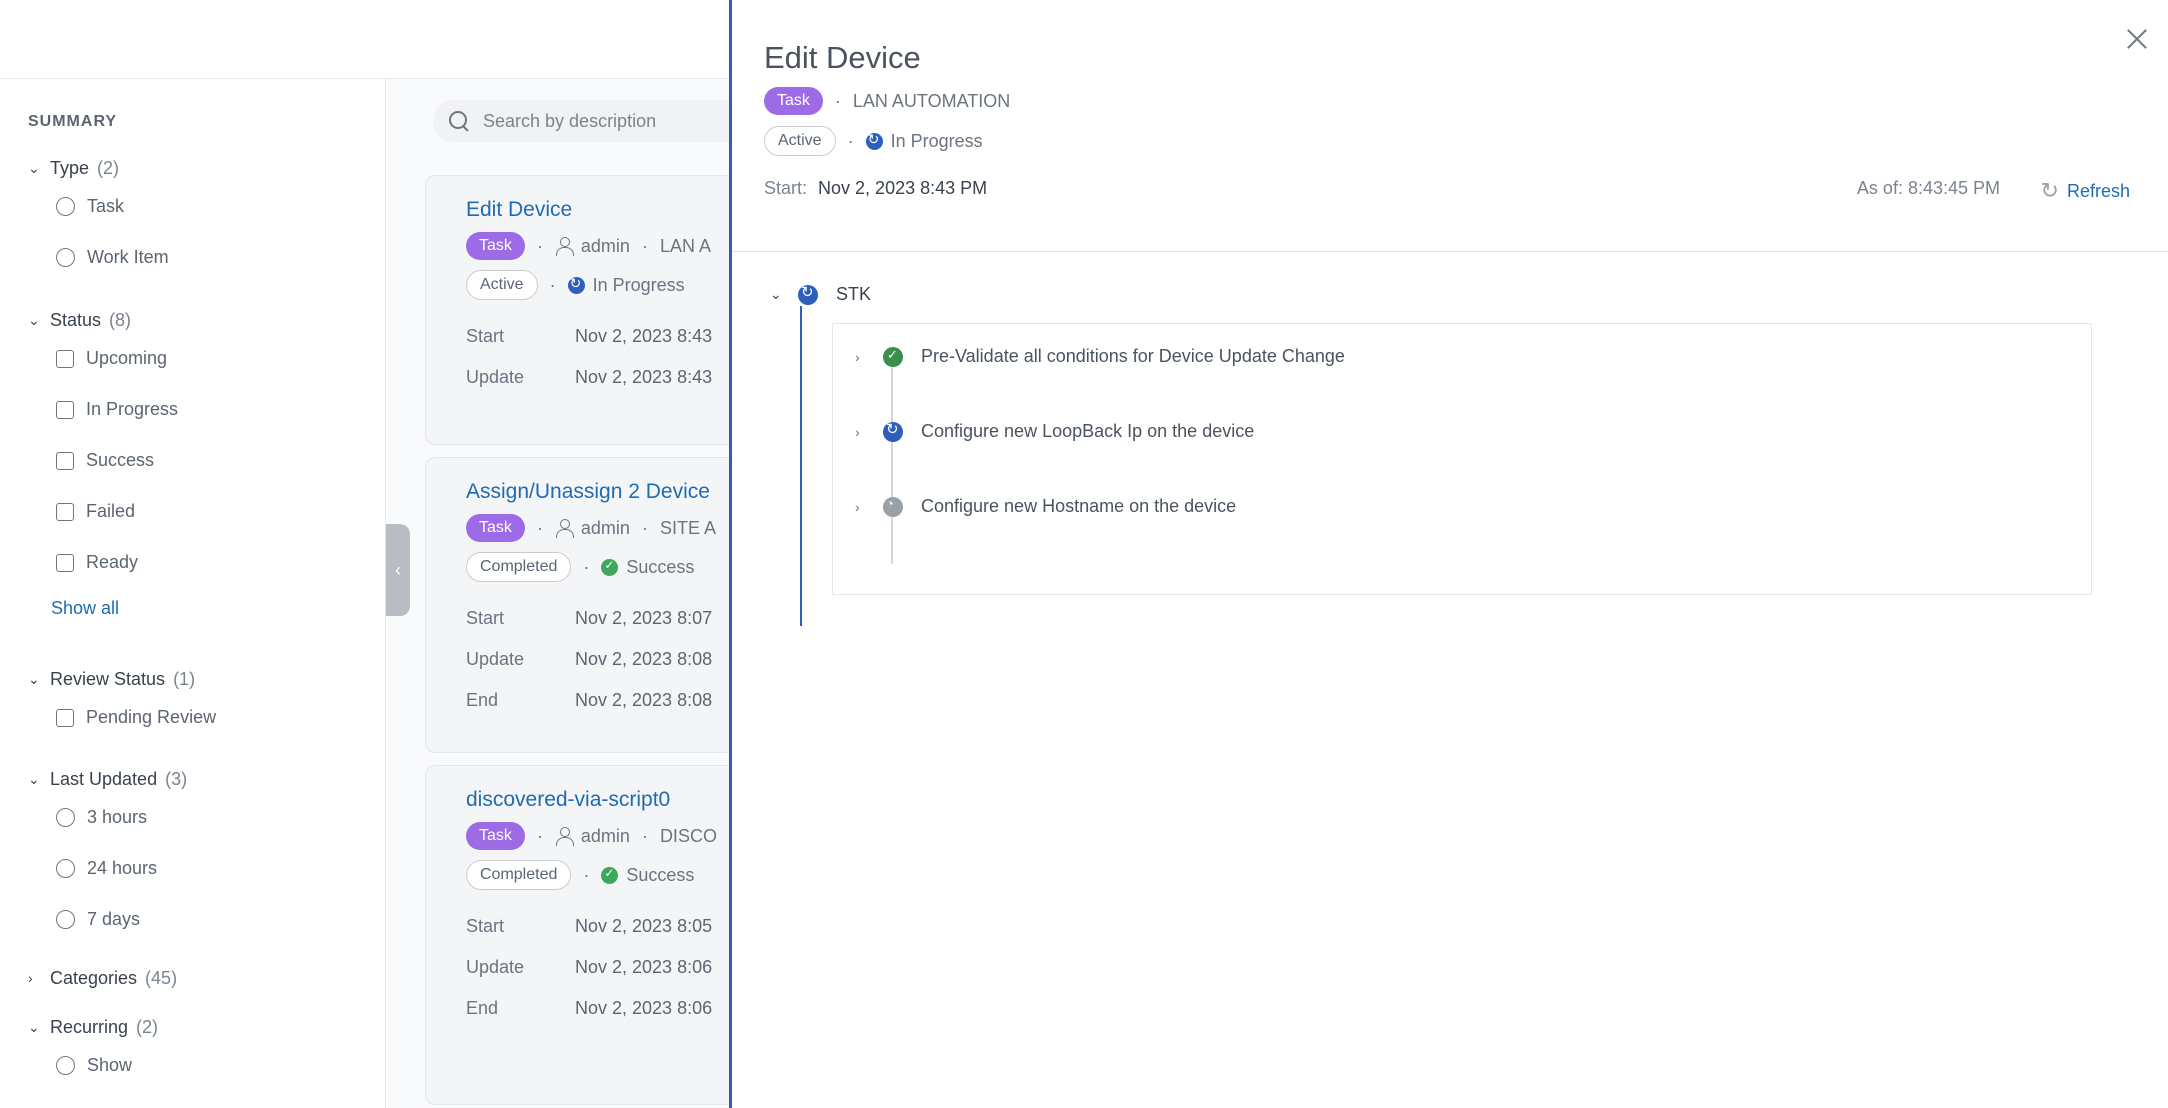 Image resolution: width=2168 pixels, height=1108 pixels. I want to click on search-box, so click(582, 121).